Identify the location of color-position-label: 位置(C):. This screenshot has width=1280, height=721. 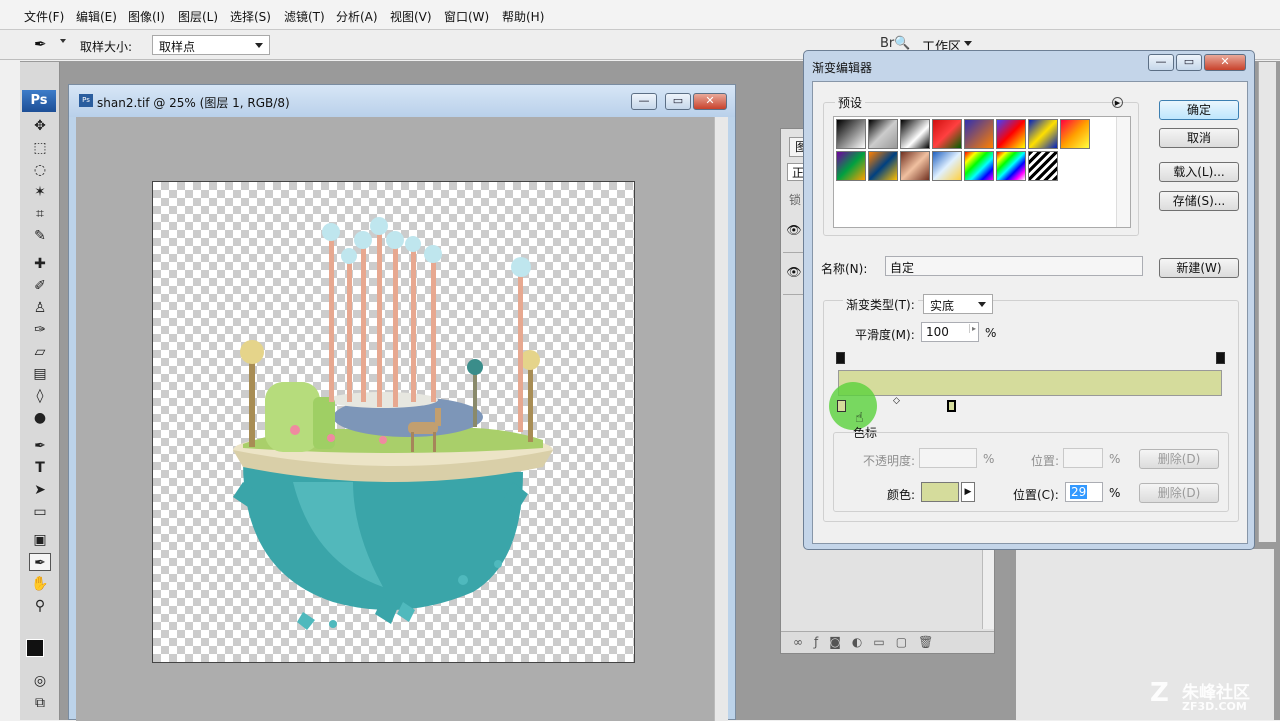
(1036, 495).